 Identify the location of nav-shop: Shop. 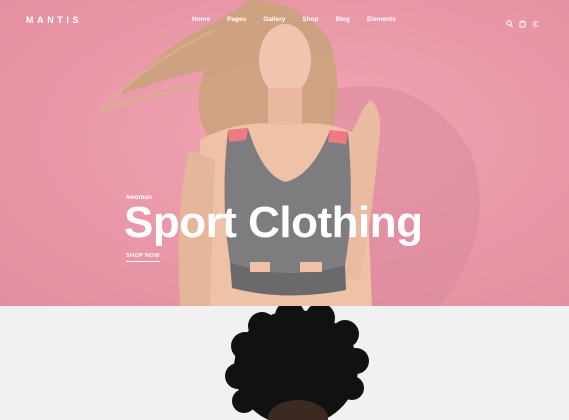
(310, 19).